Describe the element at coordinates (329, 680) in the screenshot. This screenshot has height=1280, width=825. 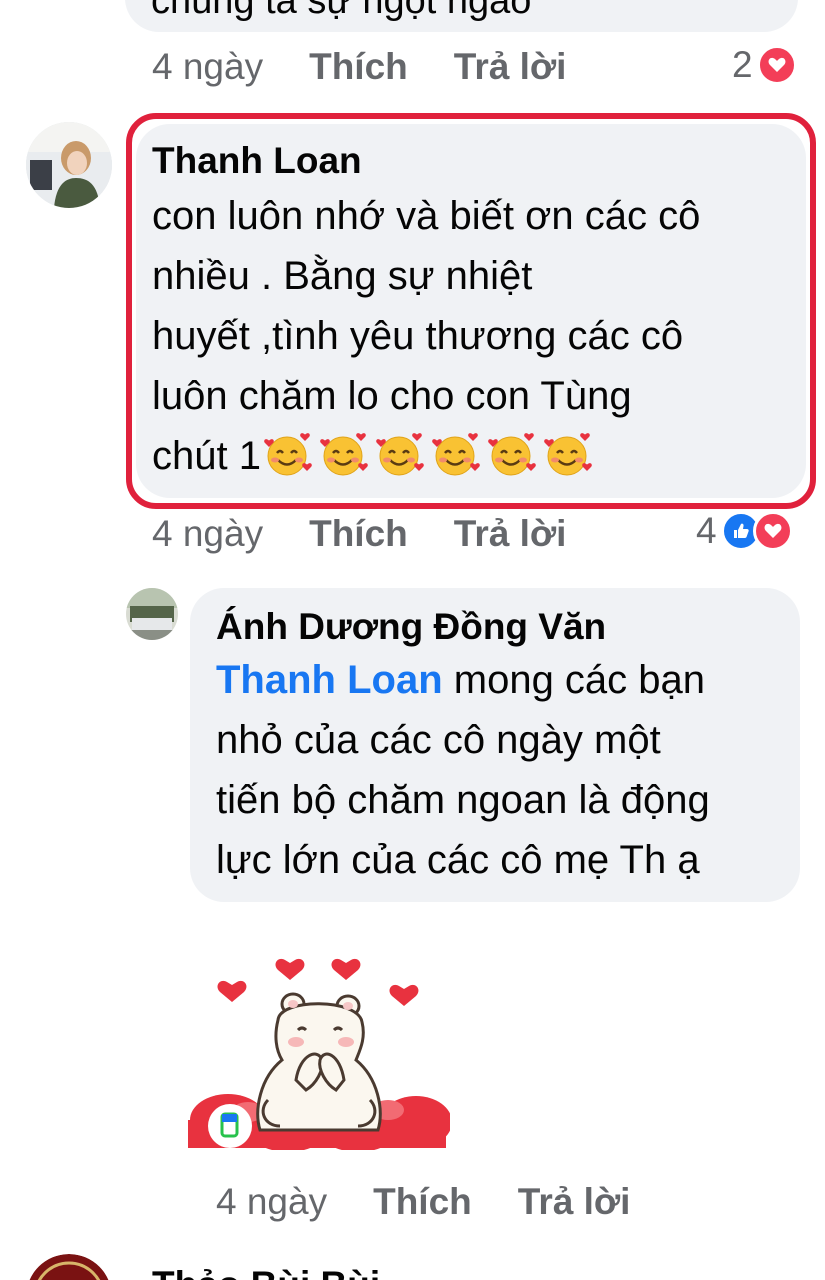
I see `mention-link: Thanh Loan` at that location.